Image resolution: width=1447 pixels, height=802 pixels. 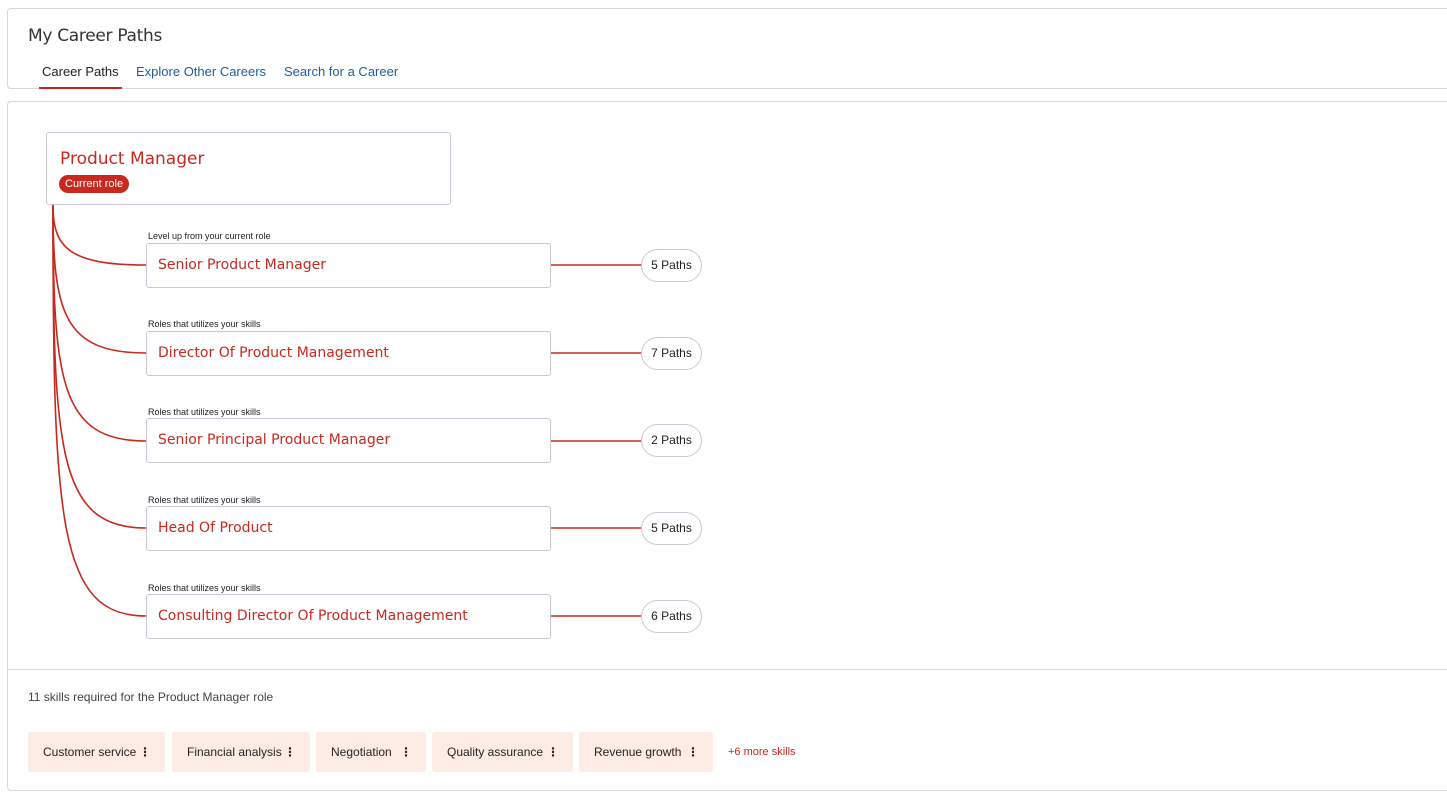 I want to click on paths-pill: 6 Paths, so click(x=671, y=616).